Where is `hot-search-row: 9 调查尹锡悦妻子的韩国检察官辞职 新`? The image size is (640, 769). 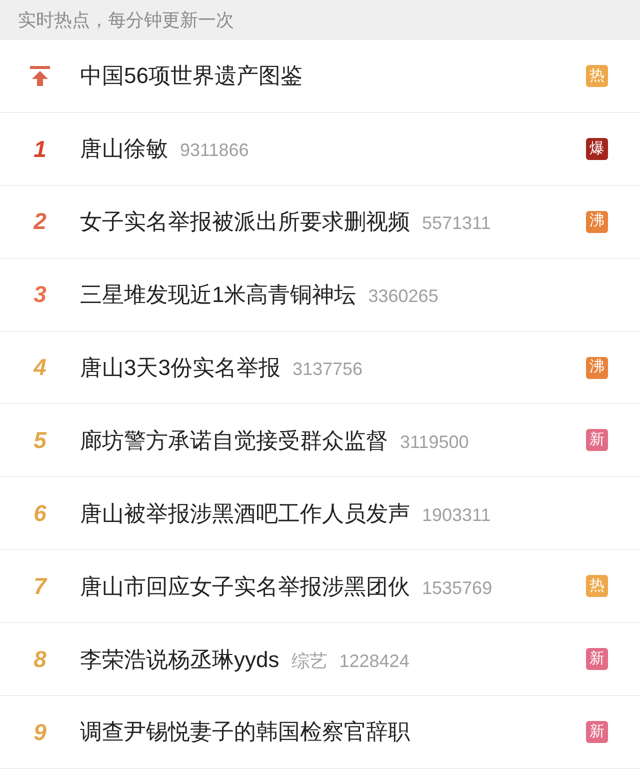
hot-search-row: 9 调查尹锡悦妻子的韩国检察官辞职 新 is located at coordinates (320, 732).